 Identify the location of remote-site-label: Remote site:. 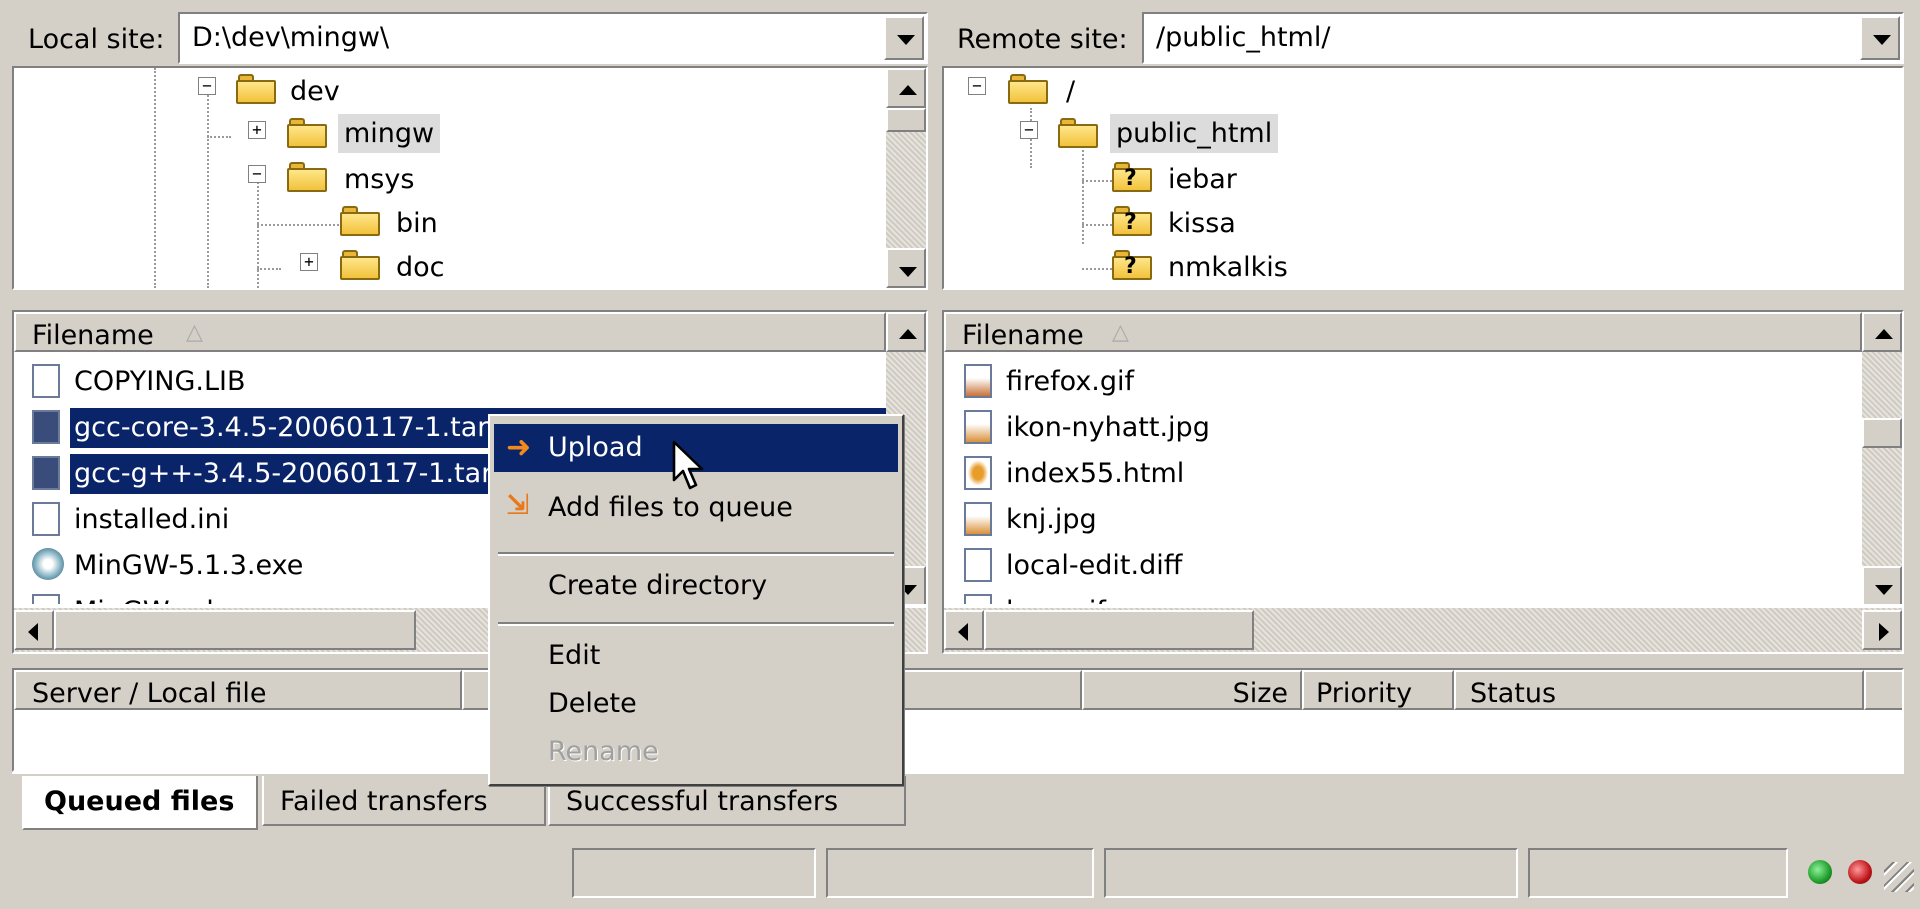
(1042, 39).